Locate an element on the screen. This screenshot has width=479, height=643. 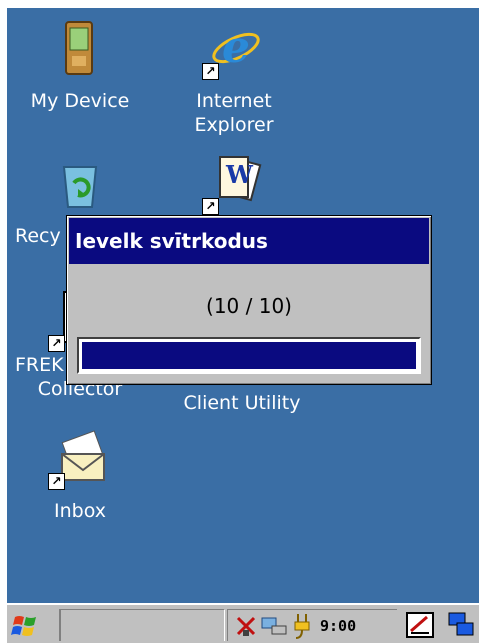
inbox-label: Inbox is located at coordinates (80, 511).